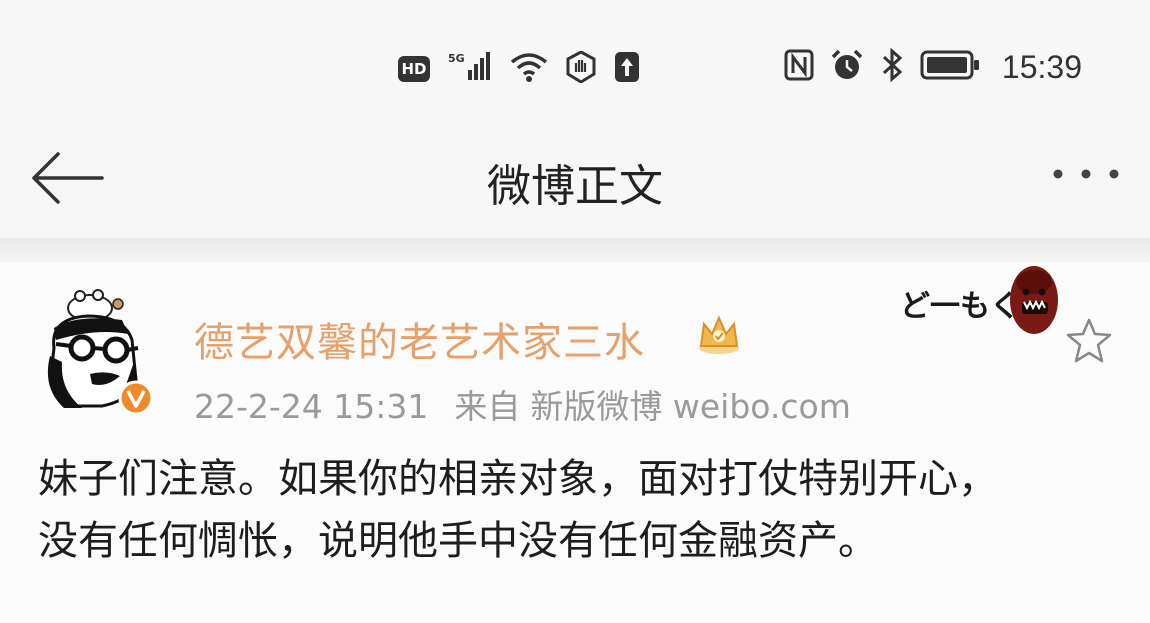  Describe the element at coordinates (419, 339) in the screenshot. I see `username: 德艺双馨的老艺术家三水` at that location.